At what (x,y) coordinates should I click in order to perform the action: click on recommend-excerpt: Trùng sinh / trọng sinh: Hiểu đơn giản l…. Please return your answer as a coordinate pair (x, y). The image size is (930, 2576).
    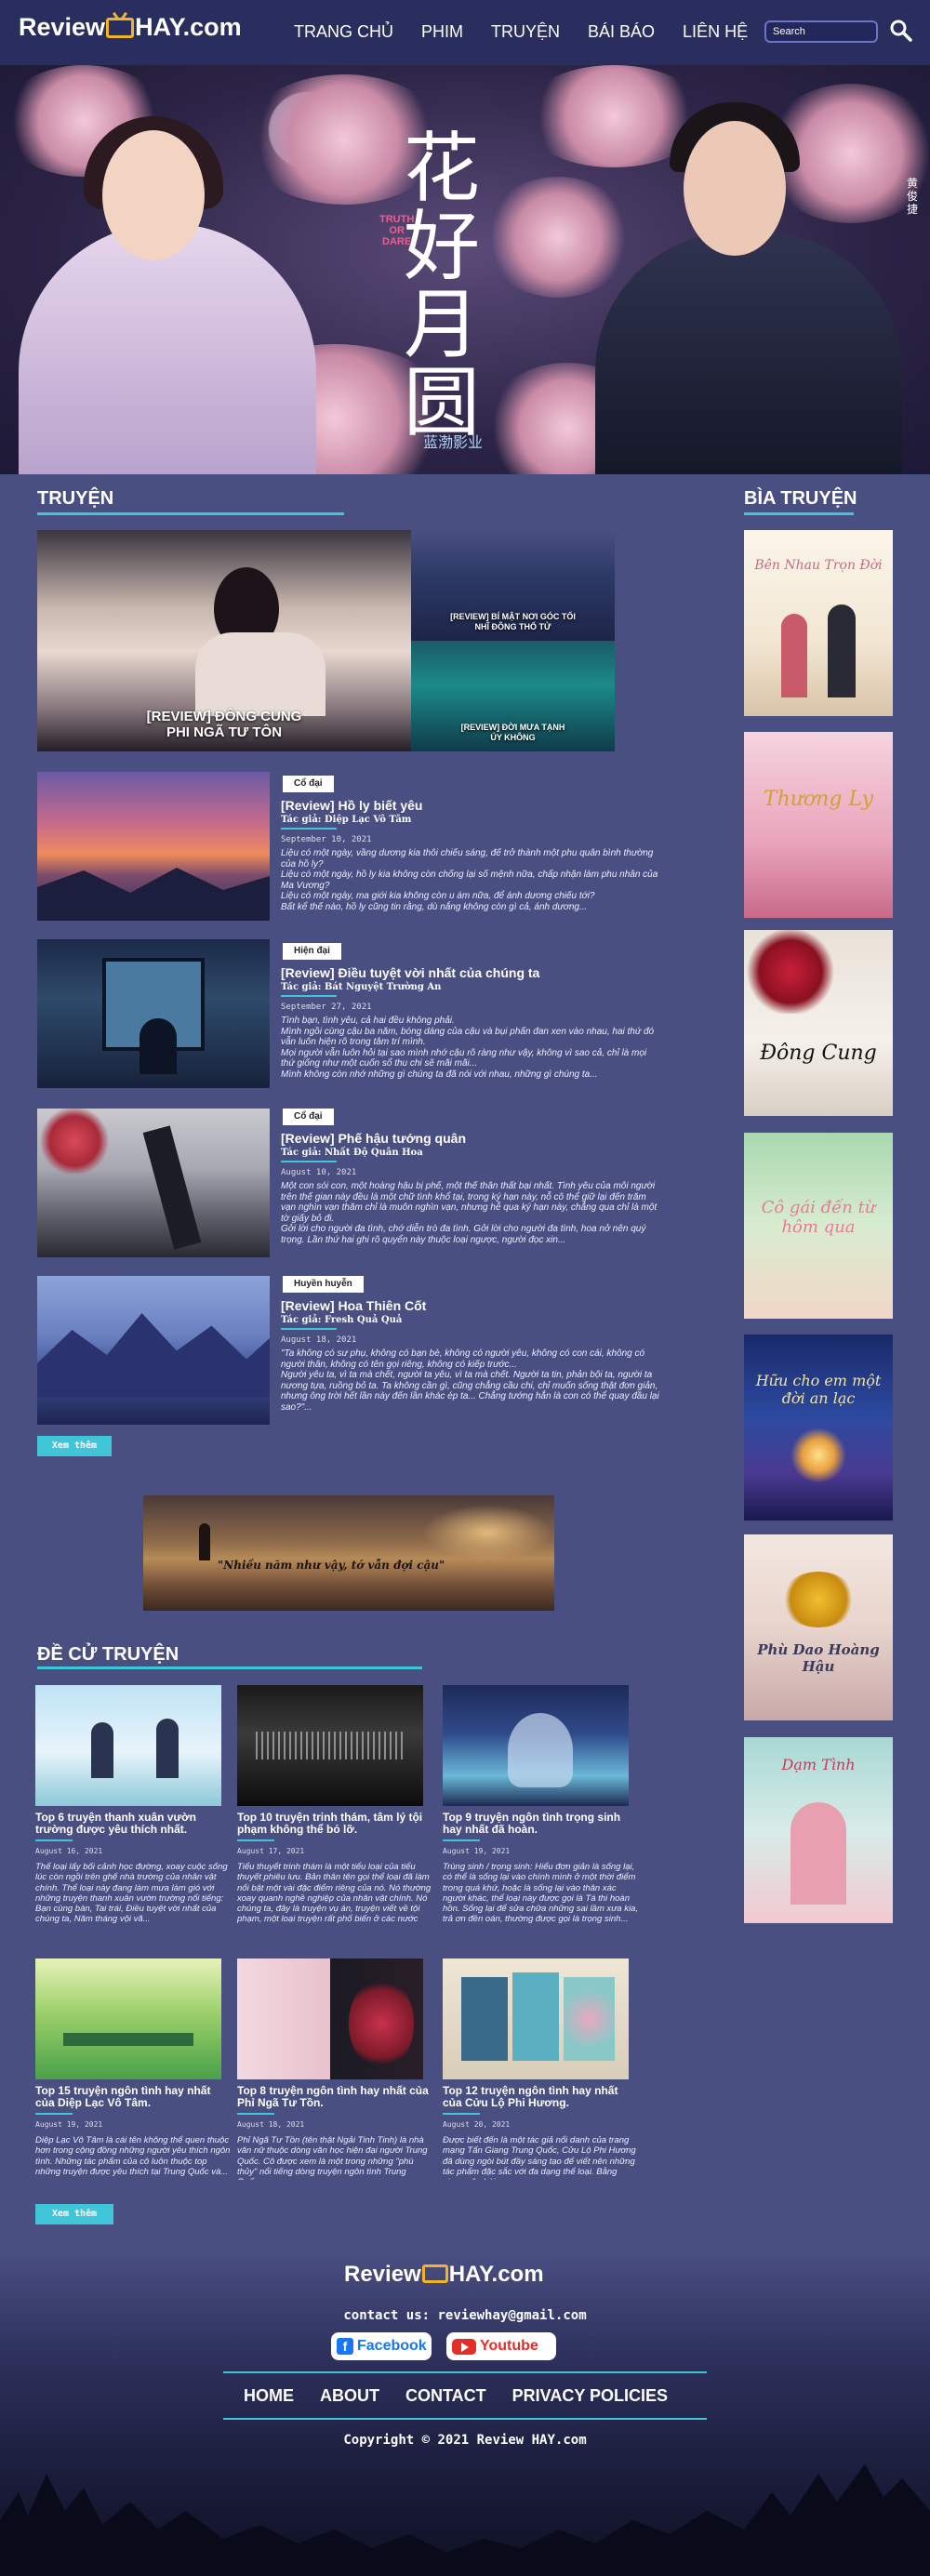
    Looking at the image, I should click on (540, 1893).